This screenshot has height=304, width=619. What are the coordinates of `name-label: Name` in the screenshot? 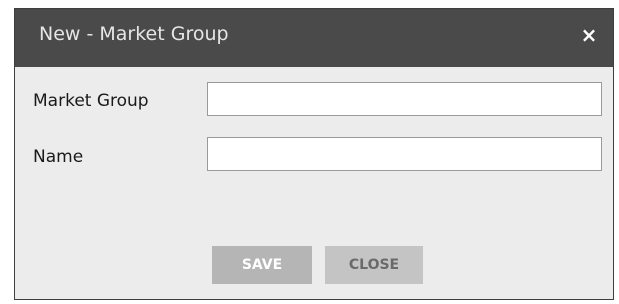 It's located at (58, 157).